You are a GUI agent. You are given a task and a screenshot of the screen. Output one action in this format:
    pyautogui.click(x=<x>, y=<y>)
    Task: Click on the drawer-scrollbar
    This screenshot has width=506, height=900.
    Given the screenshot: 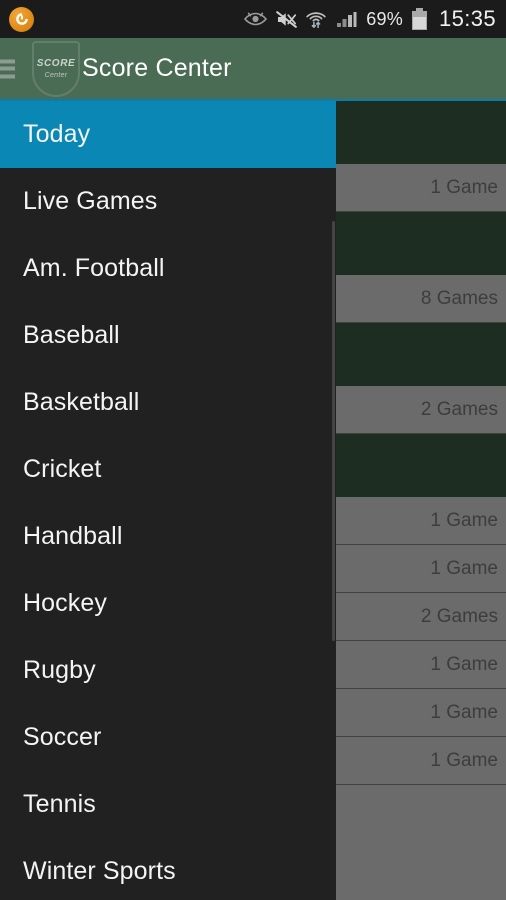 What is the action you would take?
    pyautogui.click(x=333, y=431)
    